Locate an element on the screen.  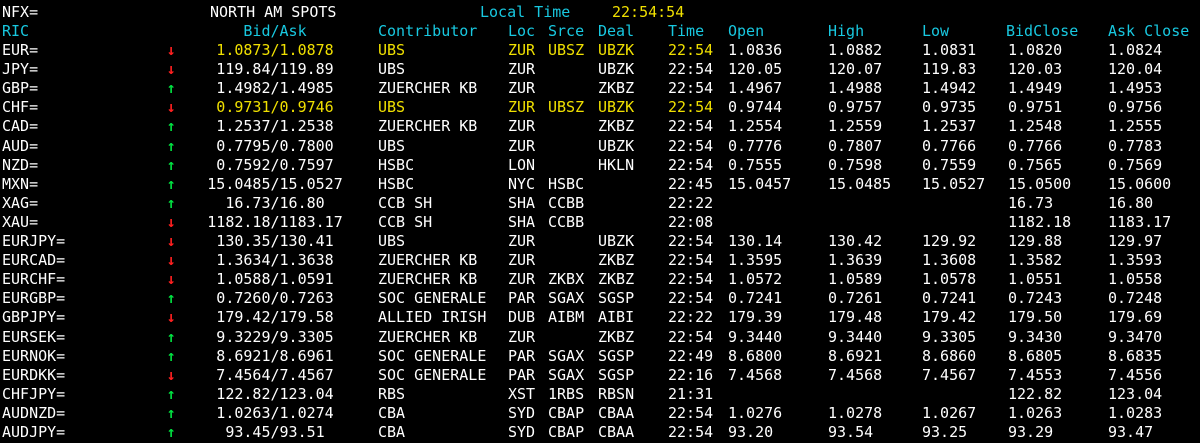
open-cell: 179.39 is located at coordinates (755, 317).